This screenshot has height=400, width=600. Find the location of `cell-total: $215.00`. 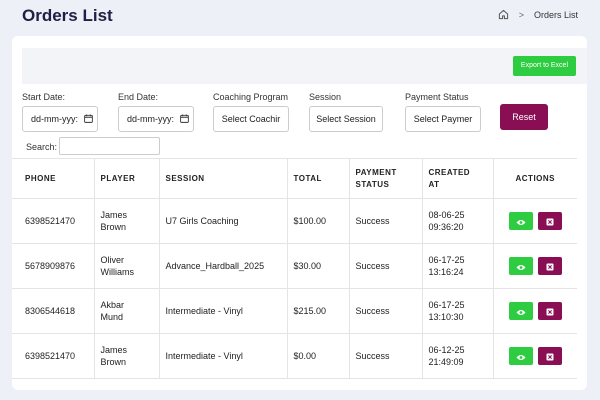

cell-total: $215.00 is located at coordinates (317, 311).